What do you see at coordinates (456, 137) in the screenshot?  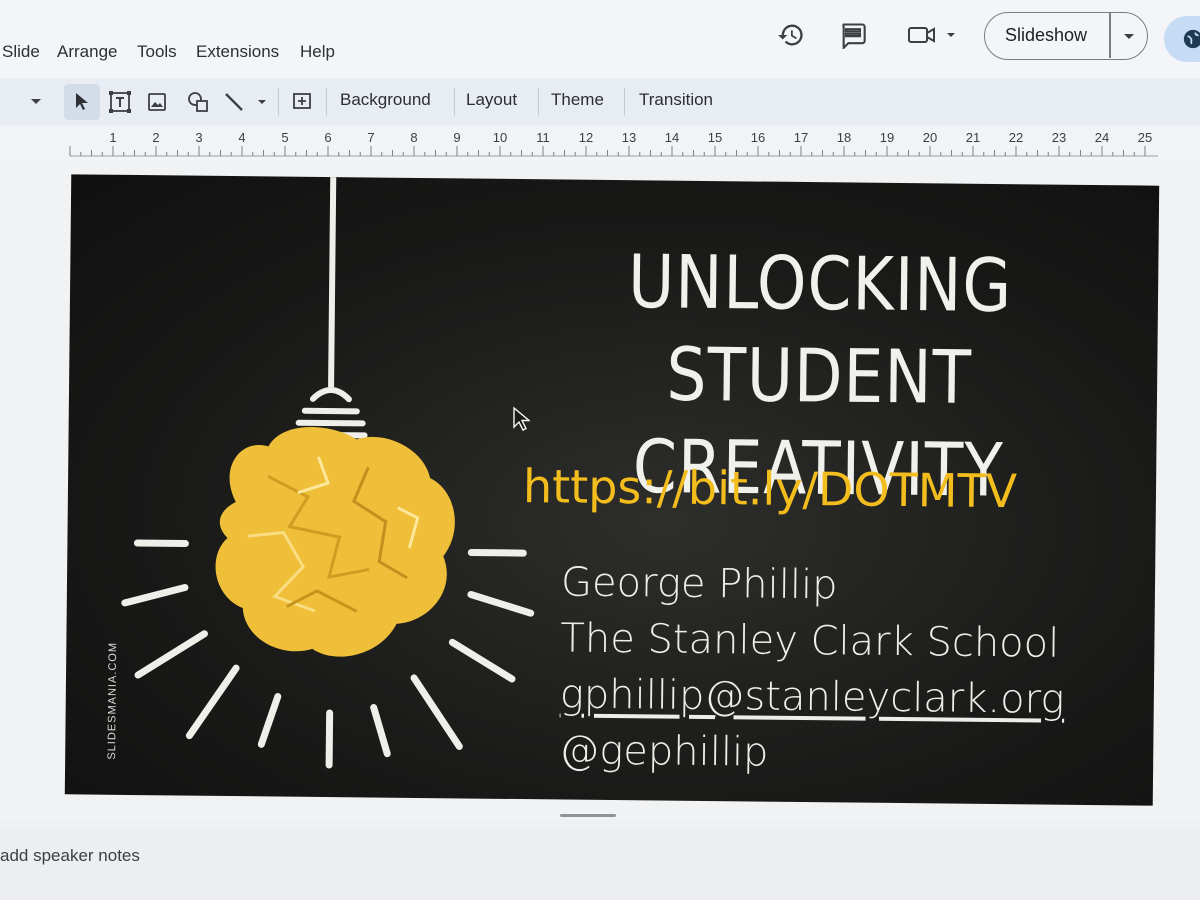 I see `ruler-mark-label: 9` at bounding box center [456, 137].